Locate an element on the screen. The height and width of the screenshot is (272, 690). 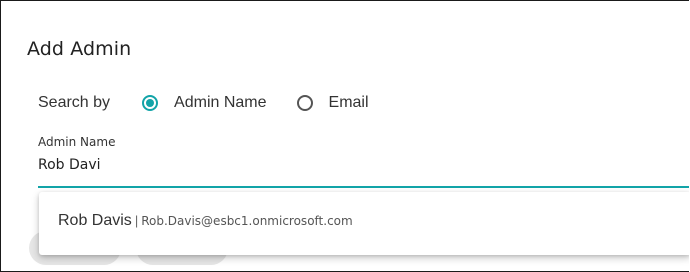
radio-email: Email is located at coordinates (332, 103).